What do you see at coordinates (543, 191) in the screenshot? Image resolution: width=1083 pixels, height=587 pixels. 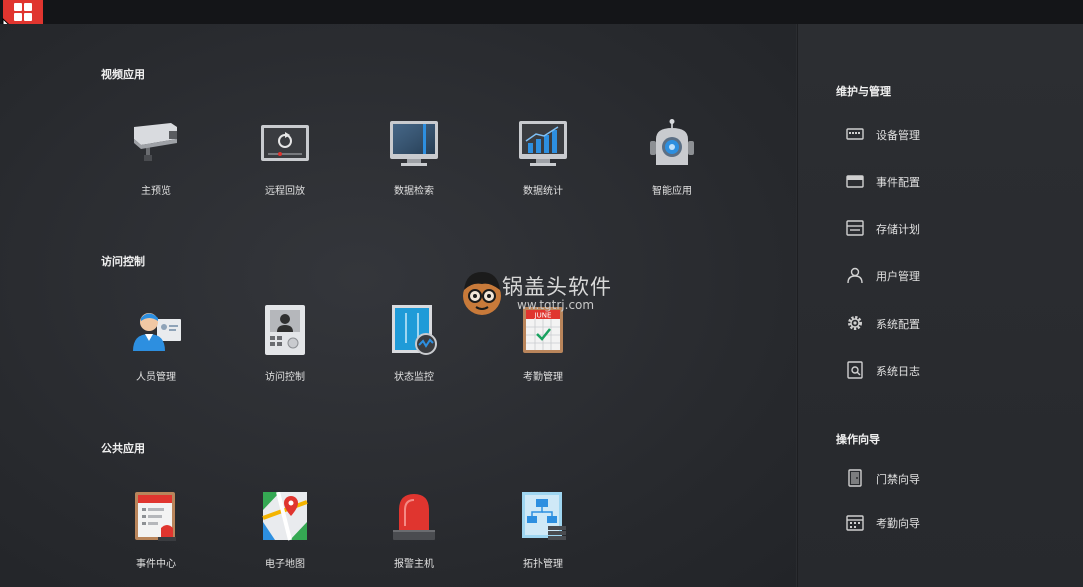 I see `app-label: 数据统计` at bounding box center [543, 191].